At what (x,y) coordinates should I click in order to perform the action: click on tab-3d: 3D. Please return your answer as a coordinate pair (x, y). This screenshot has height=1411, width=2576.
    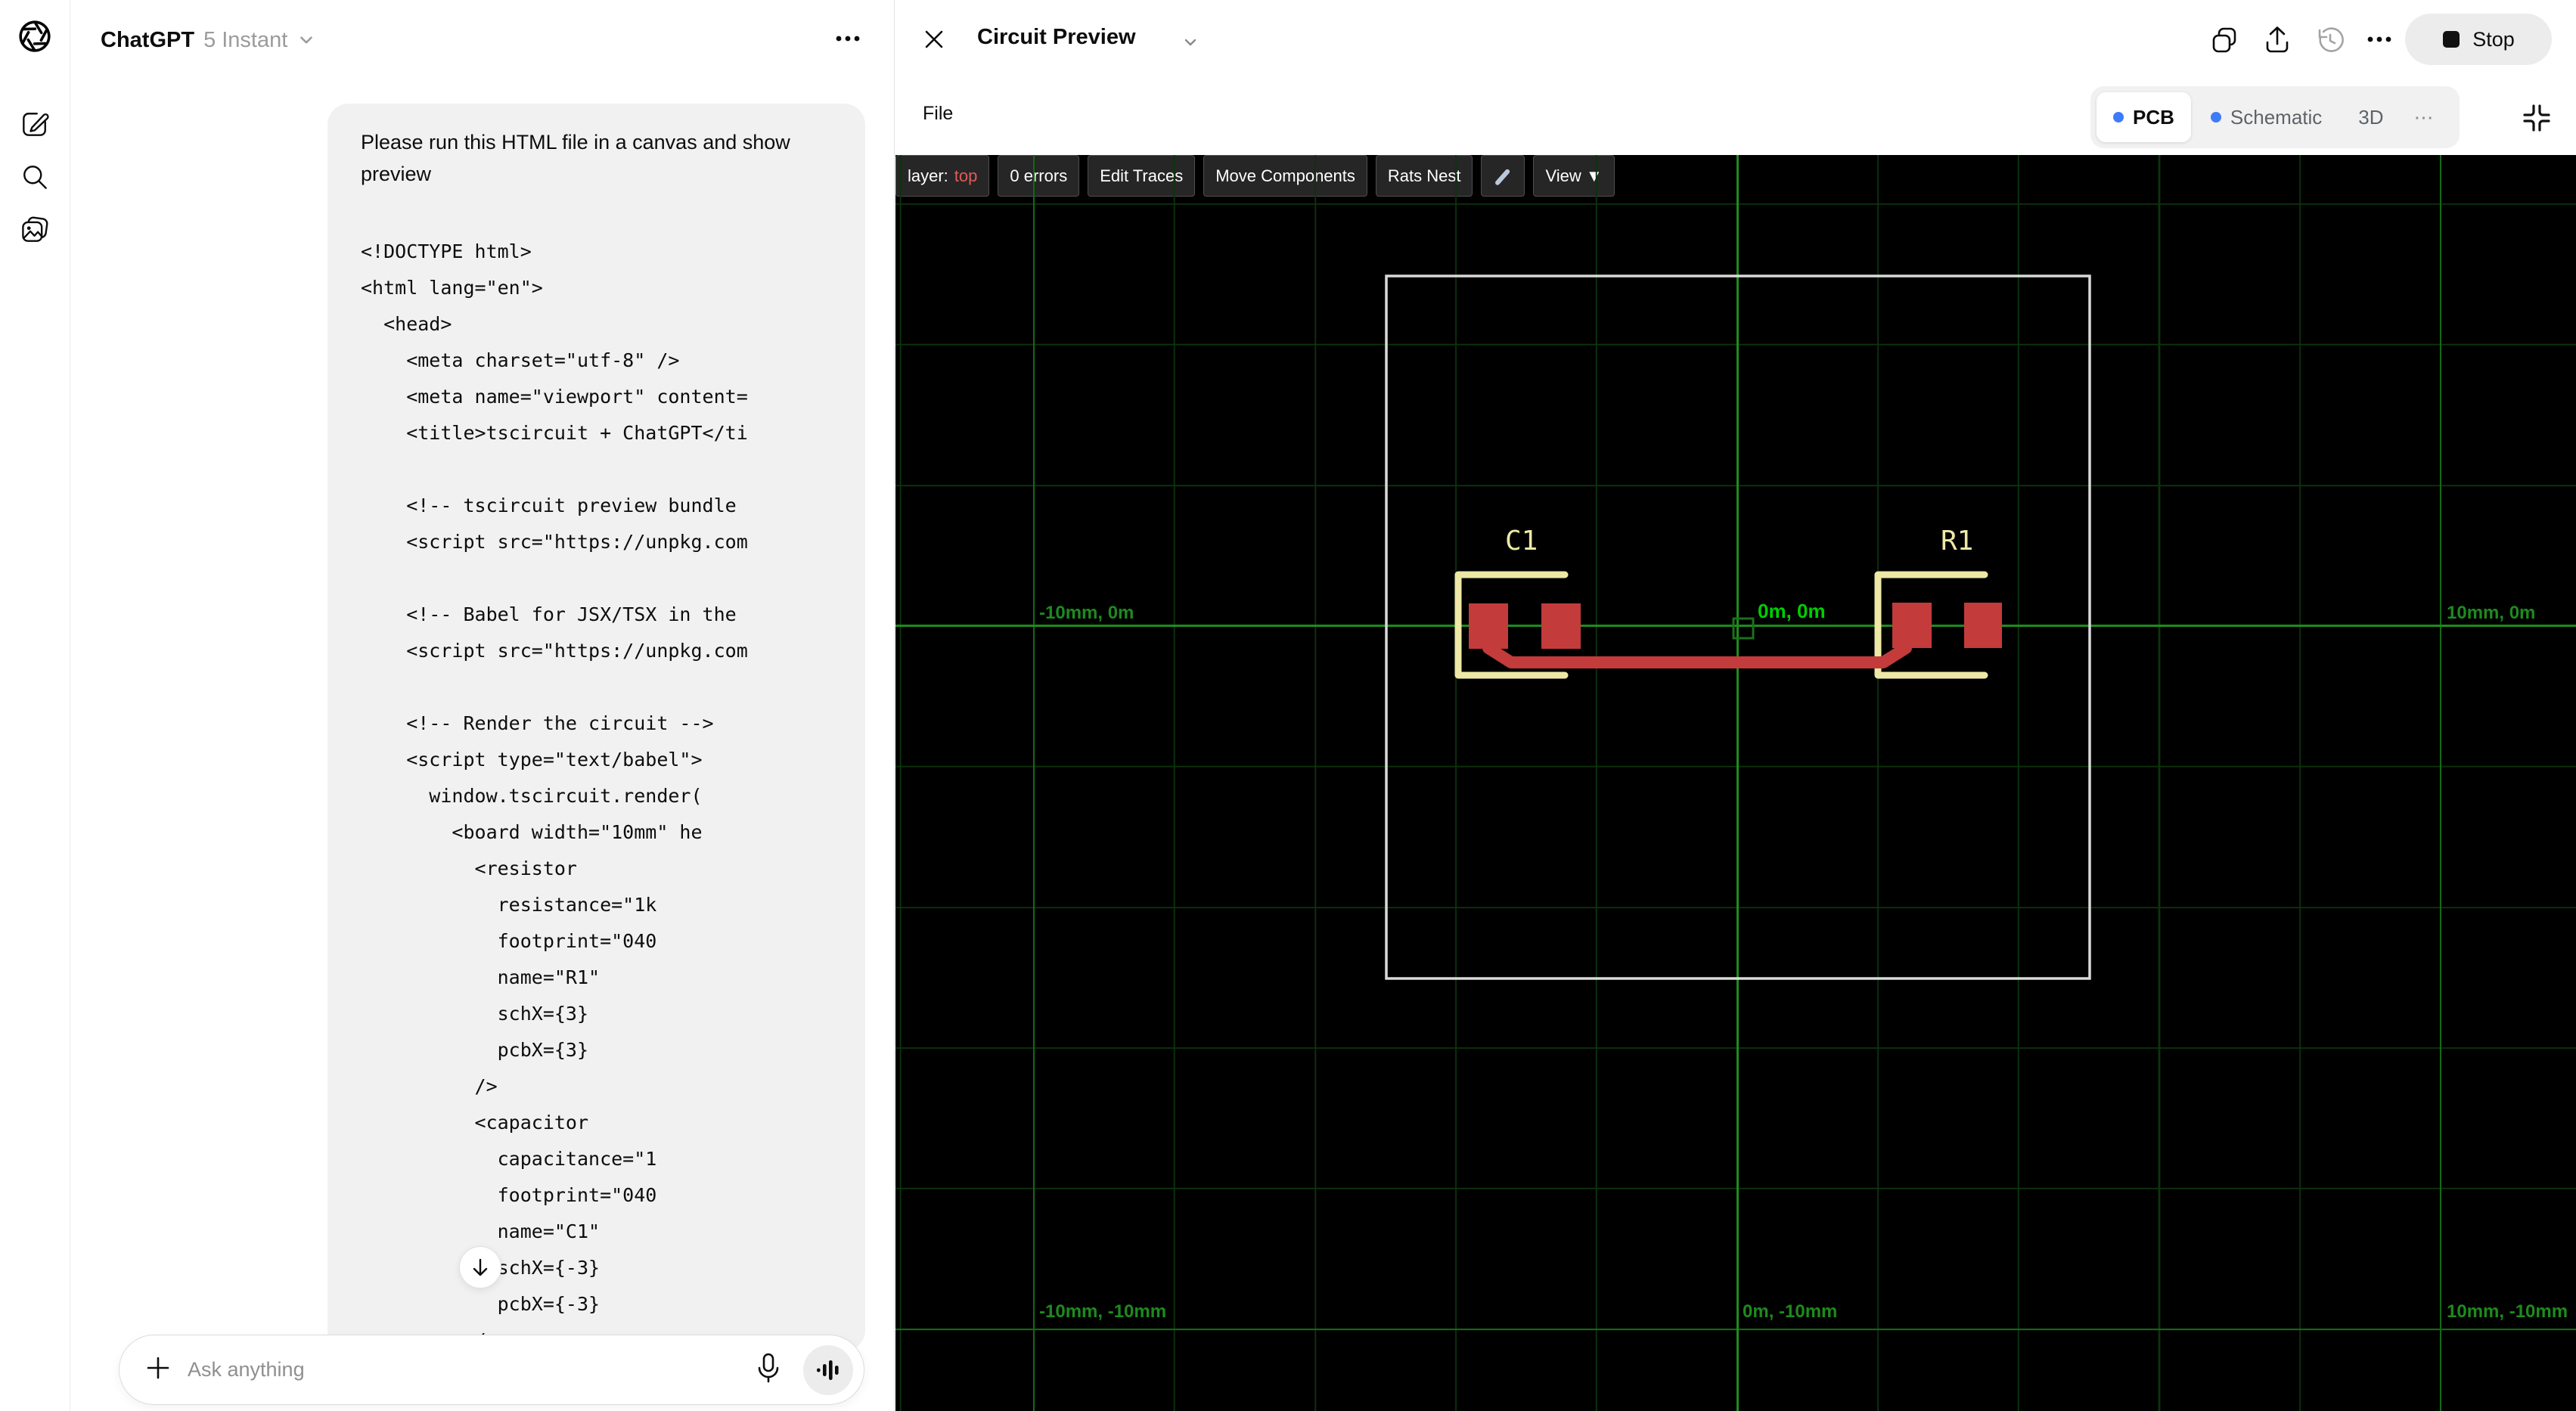
    Looking at the image, I should click on (2371, 117).